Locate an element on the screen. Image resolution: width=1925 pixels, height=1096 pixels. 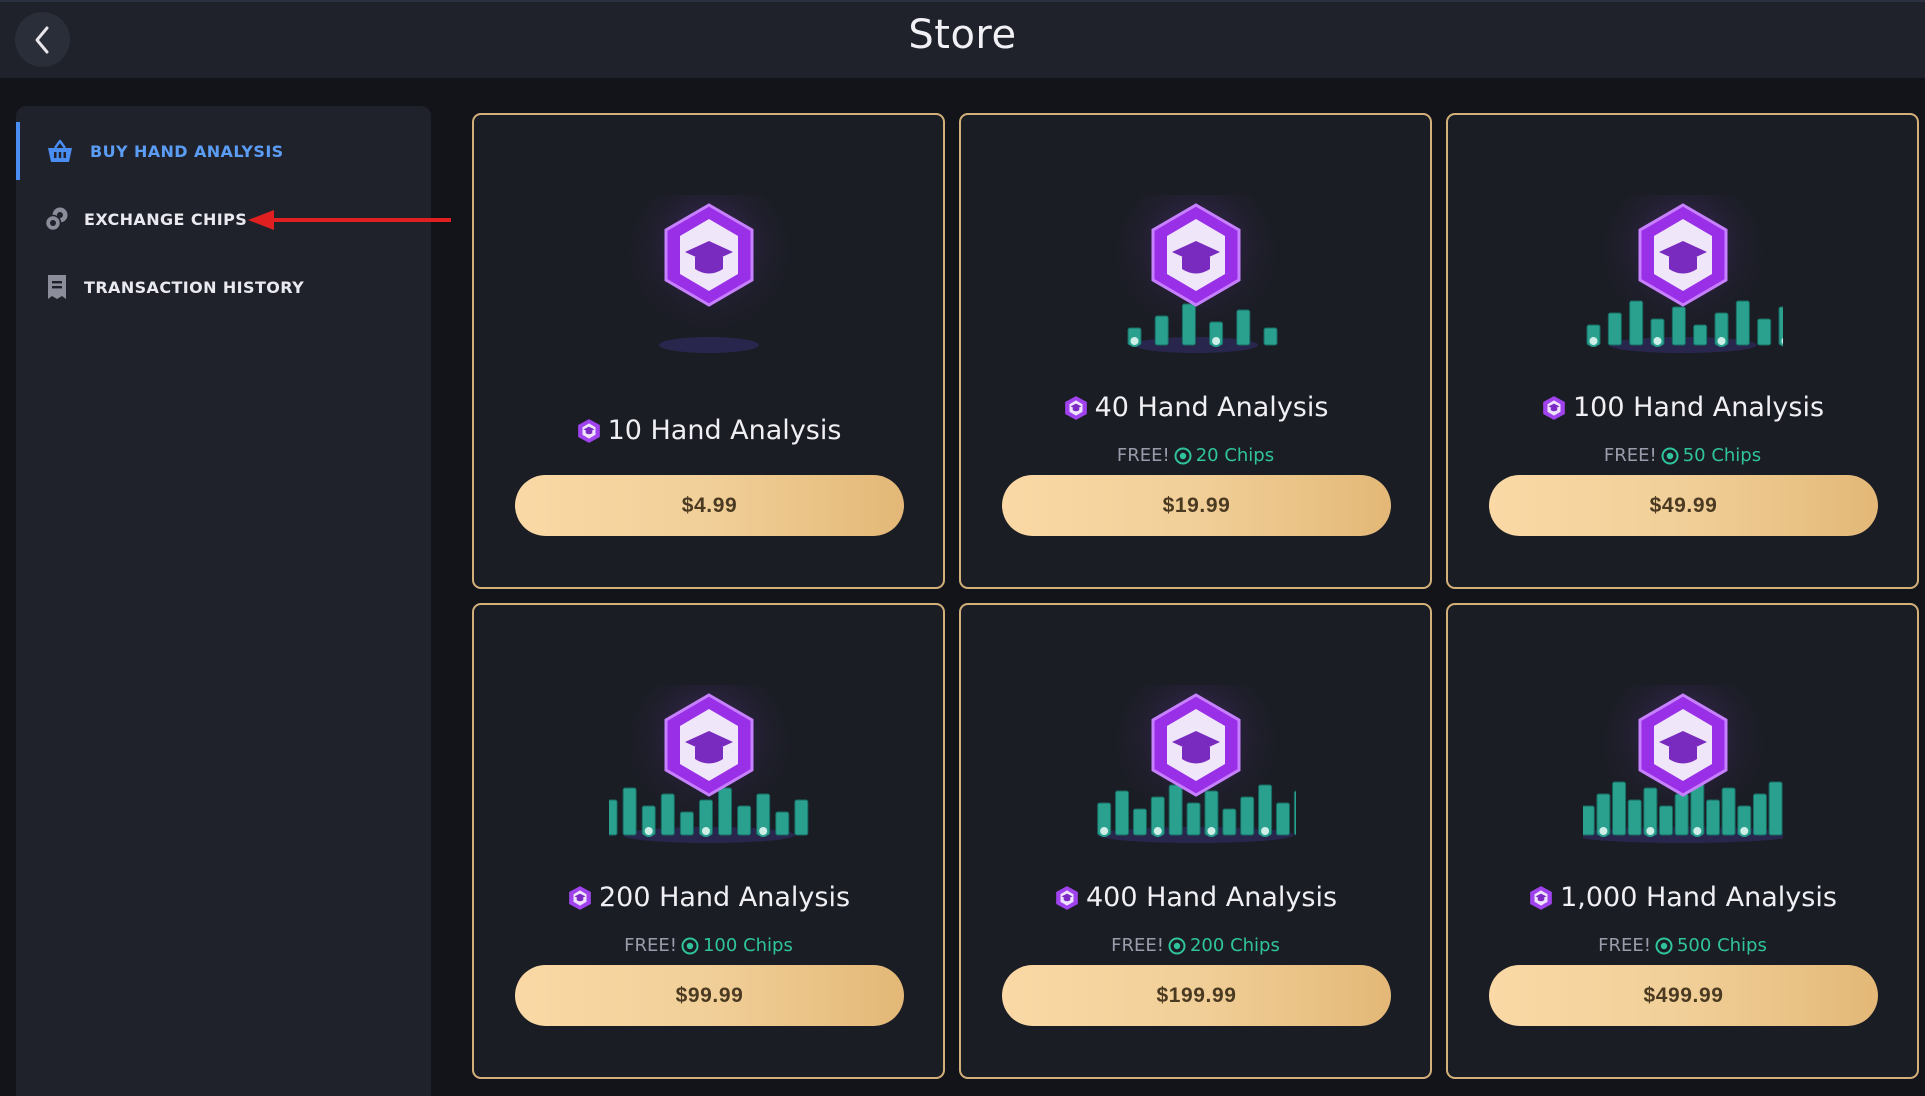
product-title: 40 Hand Analysis is located at coordinates (1211, 407).